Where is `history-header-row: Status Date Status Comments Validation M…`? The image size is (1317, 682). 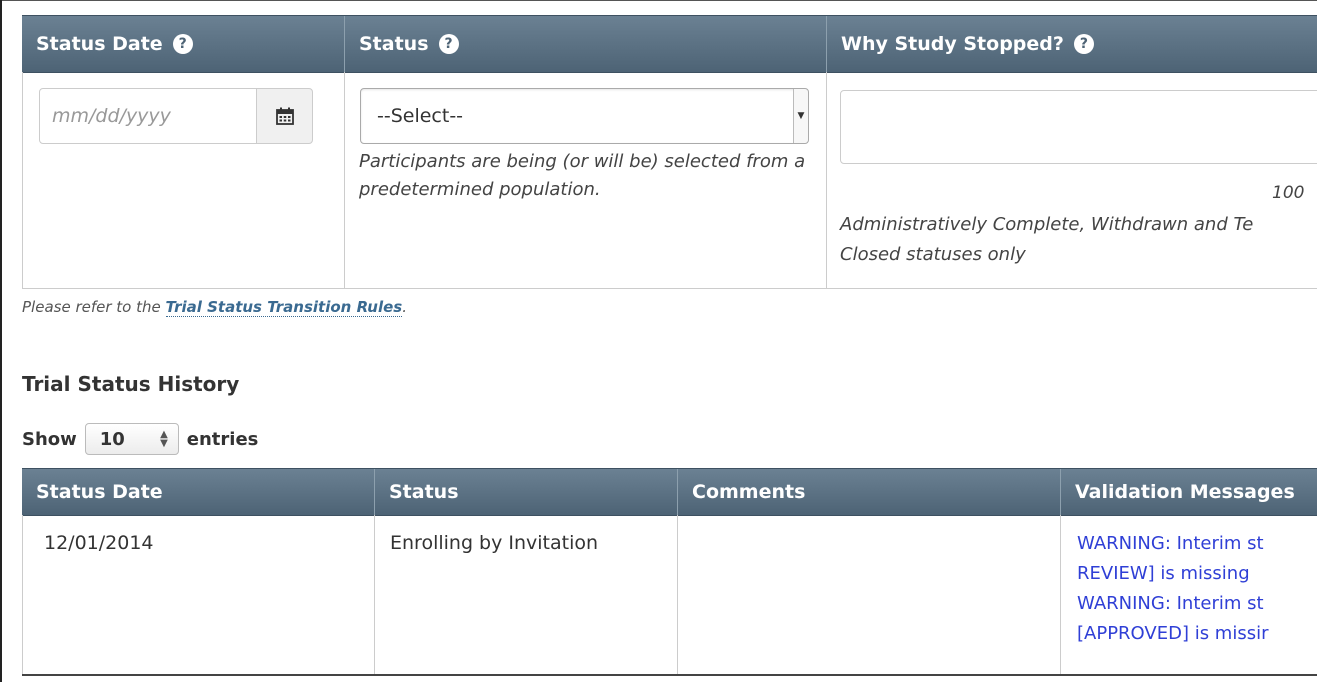
history-header-row: Status Date Status Comments Validation M… is located at coordinates (669, 492).